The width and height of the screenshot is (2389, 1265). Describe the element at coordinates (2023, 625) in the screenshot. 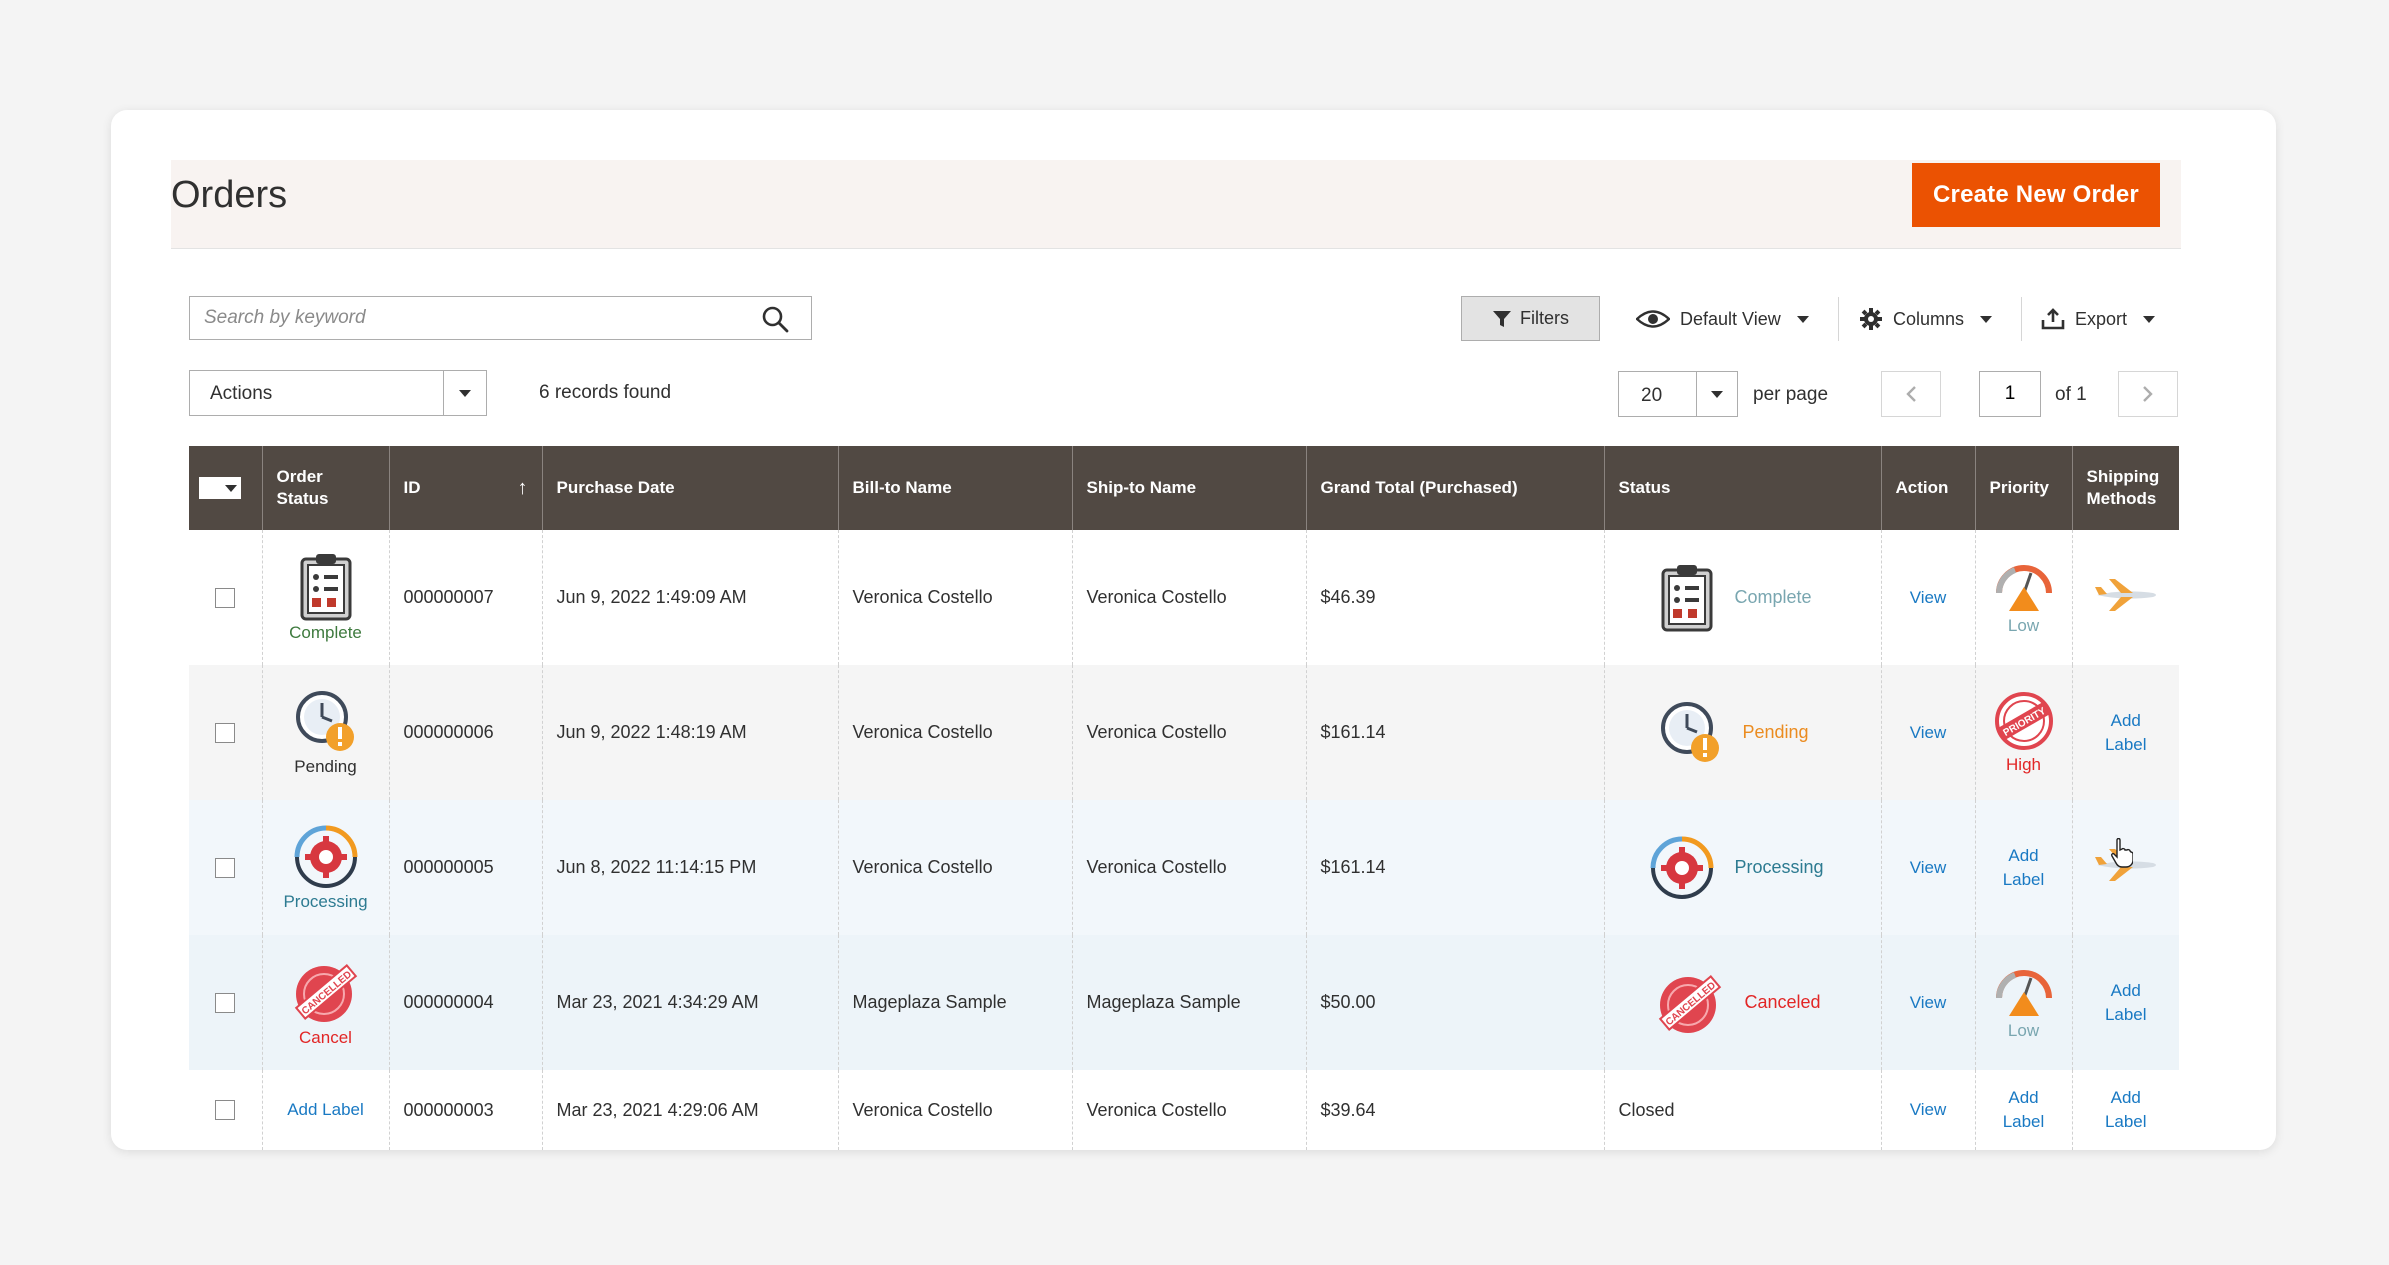

I see `priority-label: Low` at that location.